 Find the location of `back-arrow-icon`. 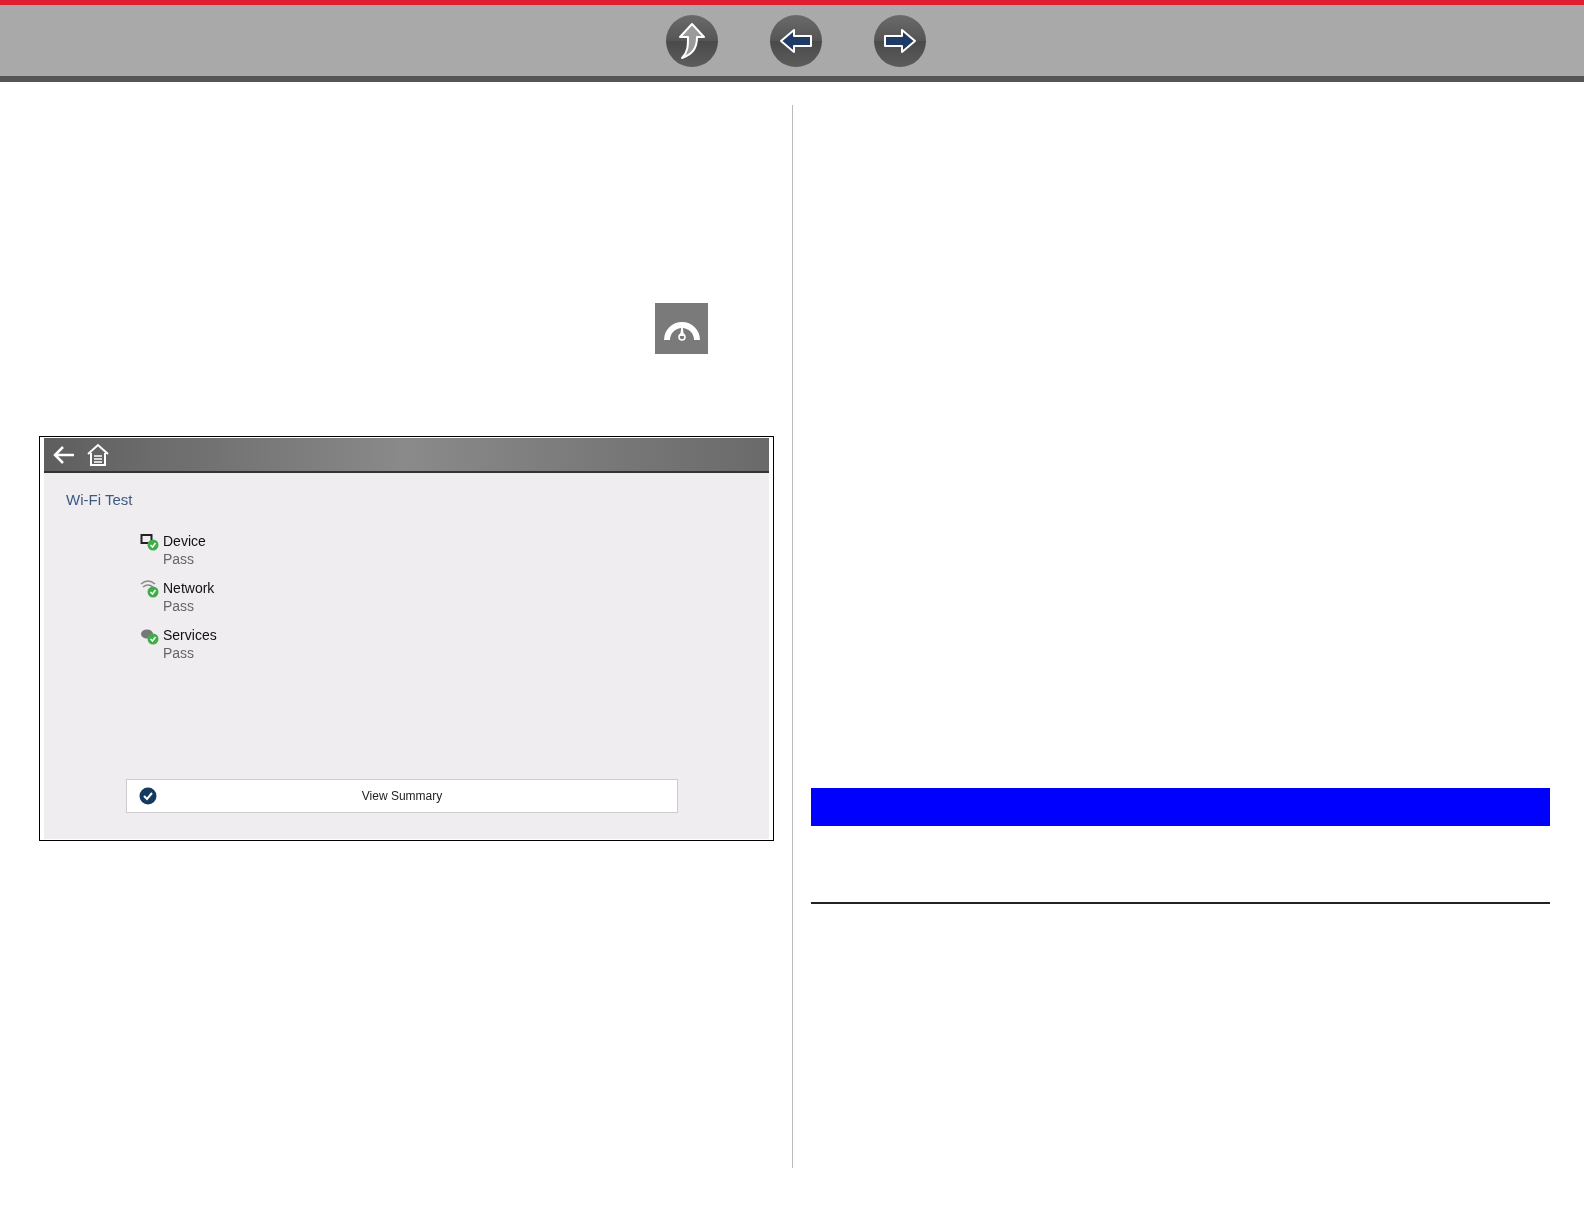

back-arrow-icon is located at coordinates (64, 454).